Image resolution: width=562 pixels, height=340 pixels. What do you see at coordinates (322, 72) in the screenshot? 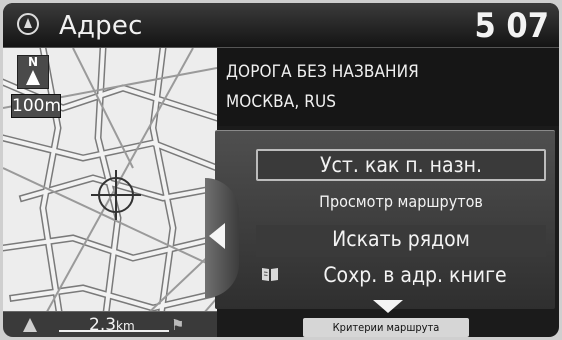
I see `address-line-1: ДОРОГА БЕЗ НАЗВАНИЯ` at bounding box center [322, 72].